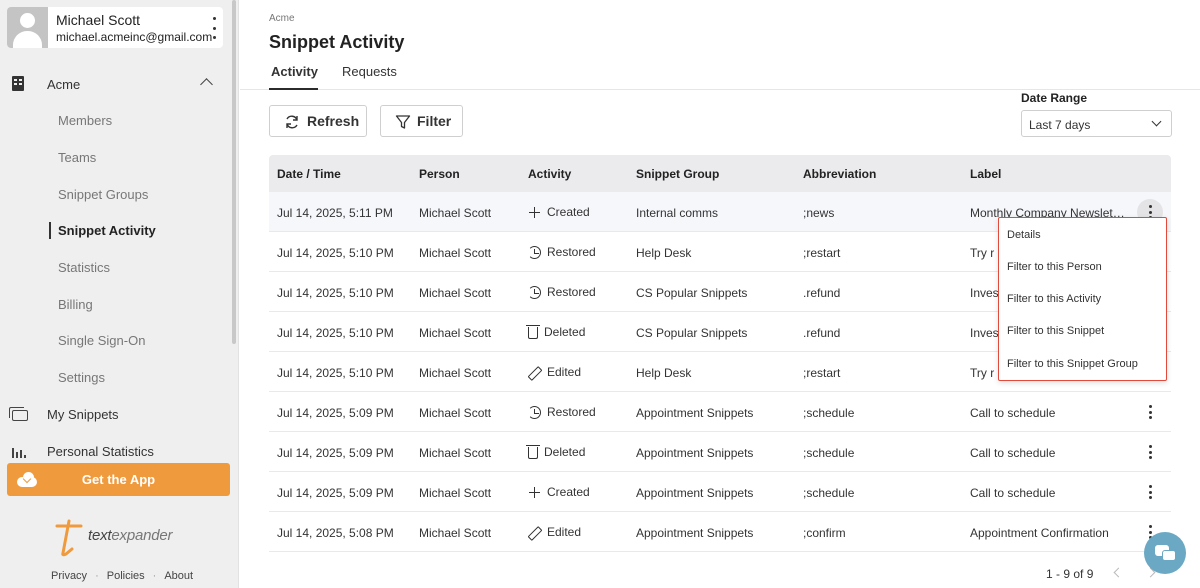 The image size is (1200, 588). Describe the element at coordinates (234, 172) in the screenshot. I see `sidebar-scrollbar` at that location.